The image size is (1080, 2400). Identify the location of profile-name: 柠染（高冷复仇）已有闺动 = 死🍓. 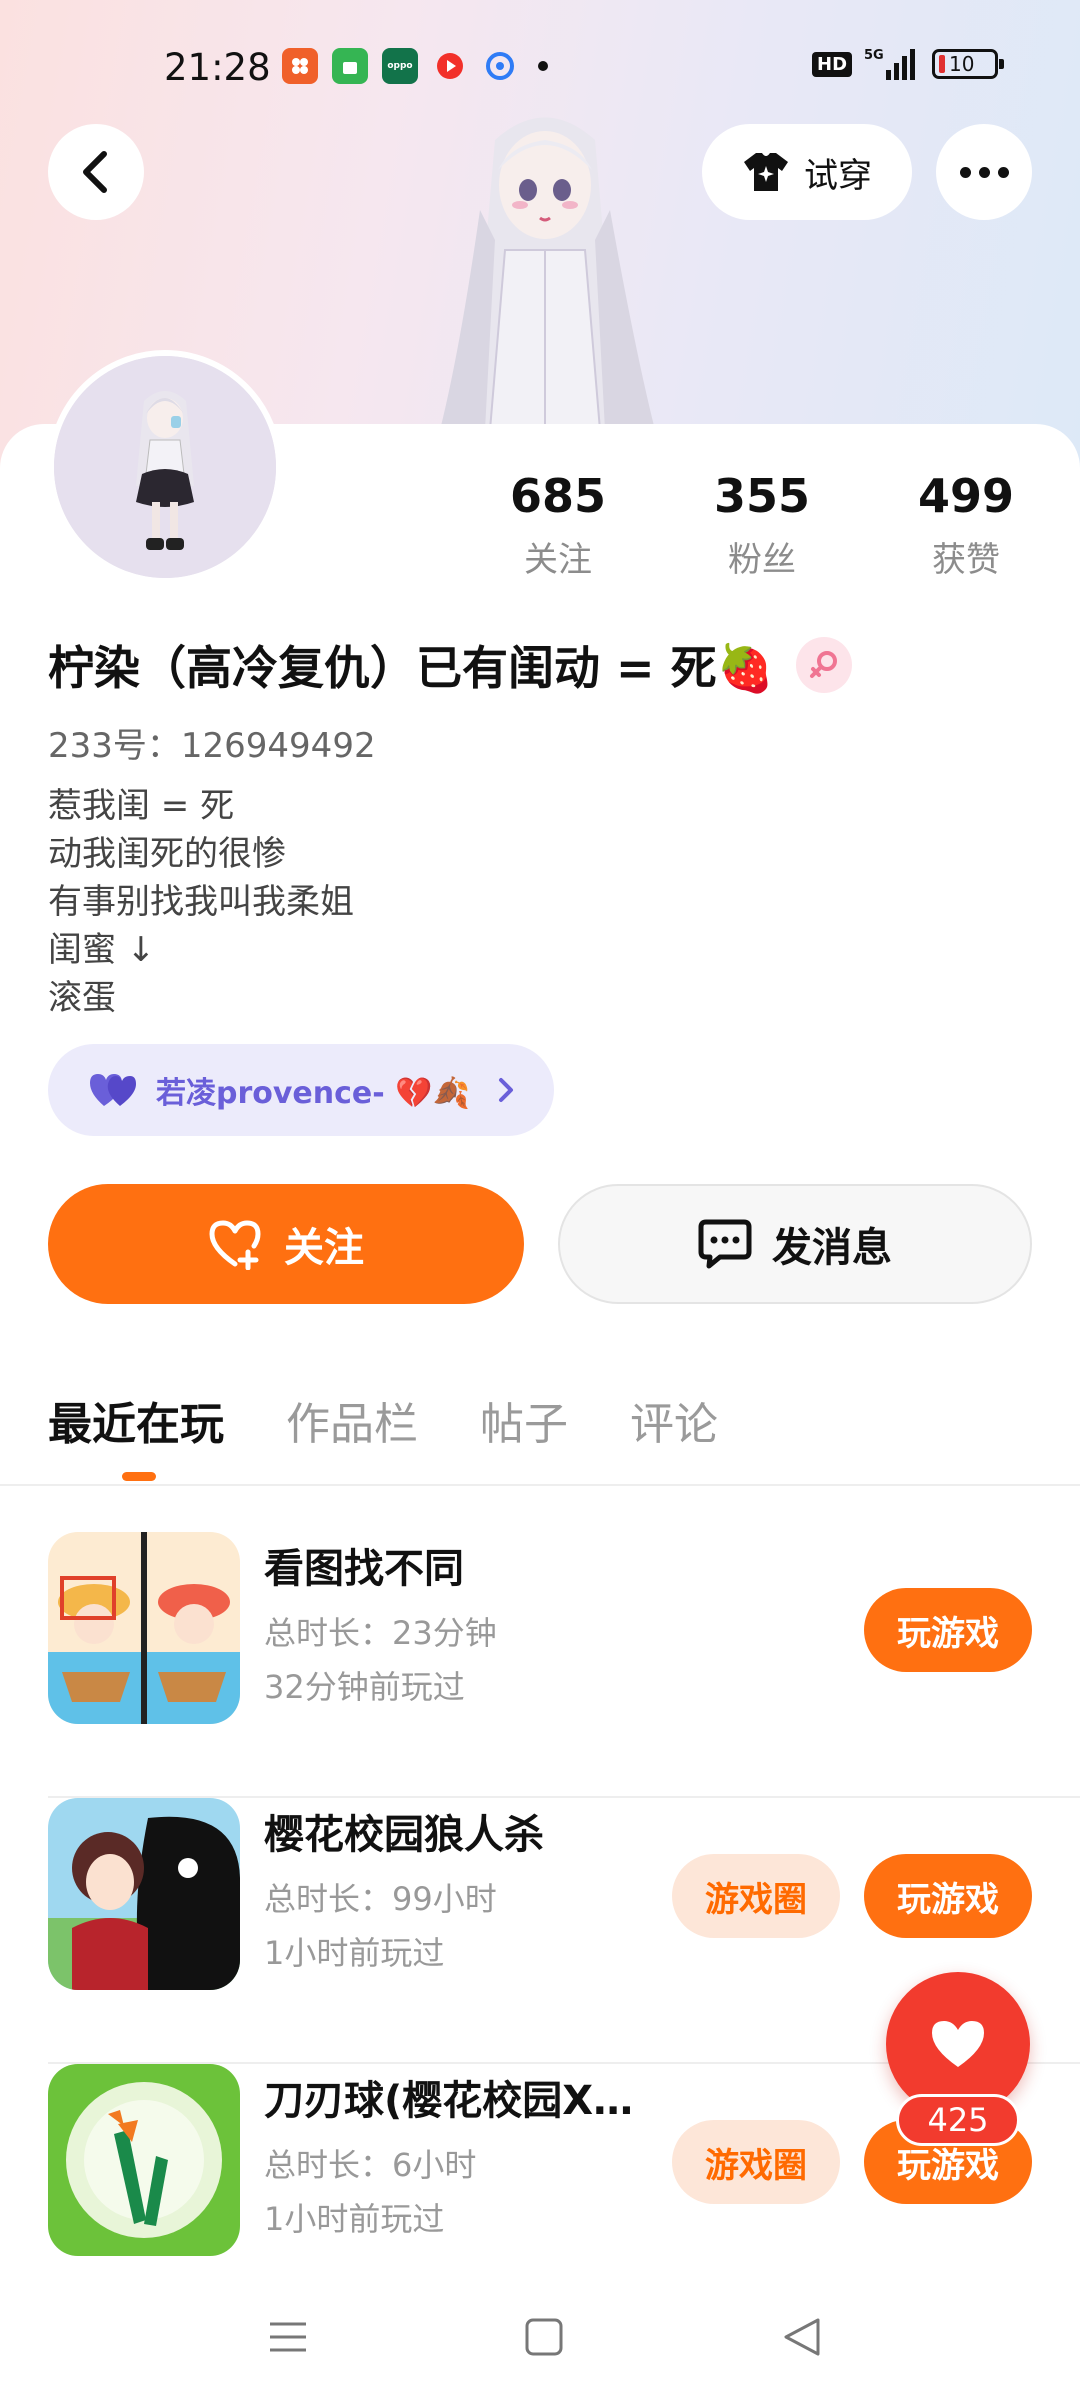
(411, 668).